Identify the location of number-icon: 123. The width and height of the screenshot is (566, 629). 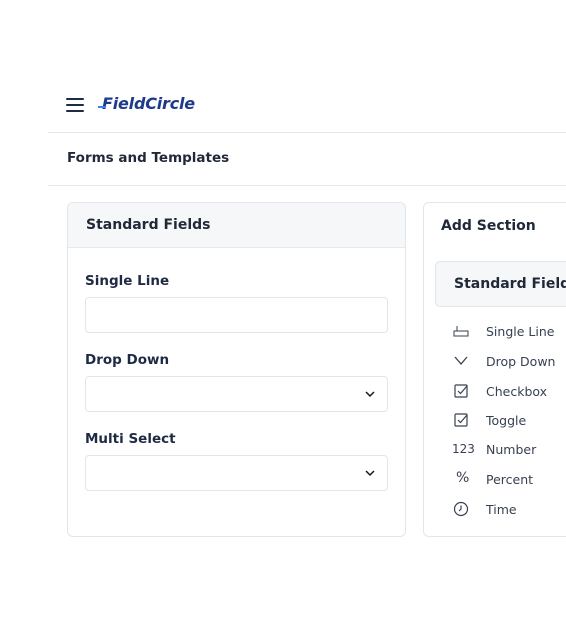
(463, 449).